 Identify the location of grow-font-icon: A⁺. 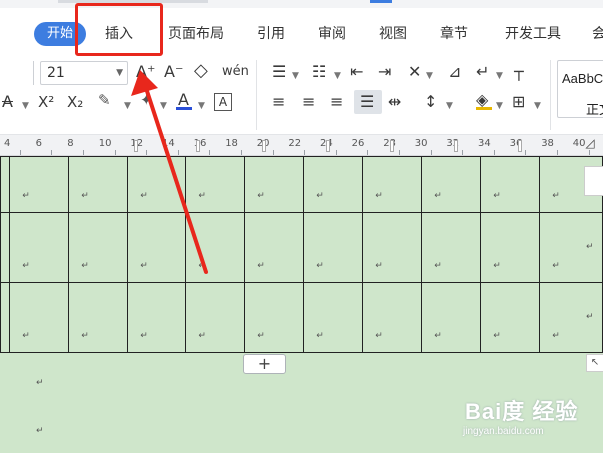
(145, 72).